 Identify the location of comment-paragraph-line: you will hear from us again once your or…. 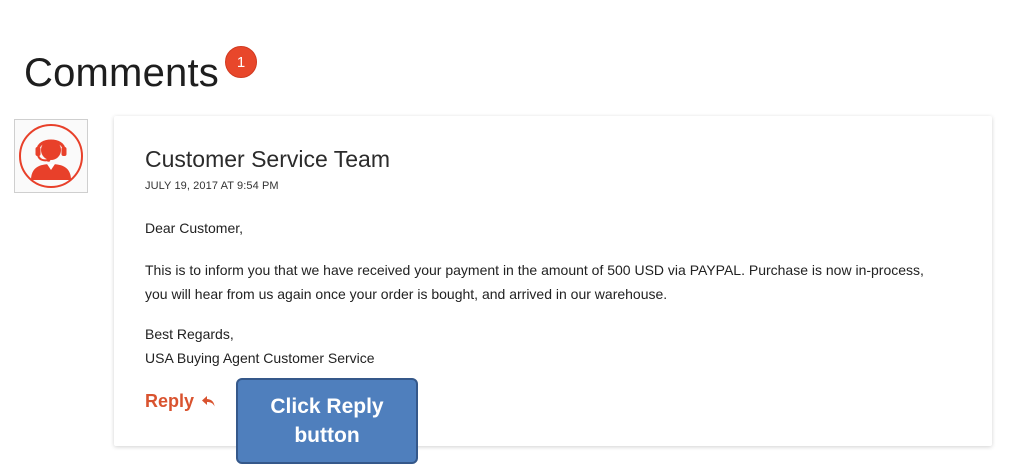
(406, 294).